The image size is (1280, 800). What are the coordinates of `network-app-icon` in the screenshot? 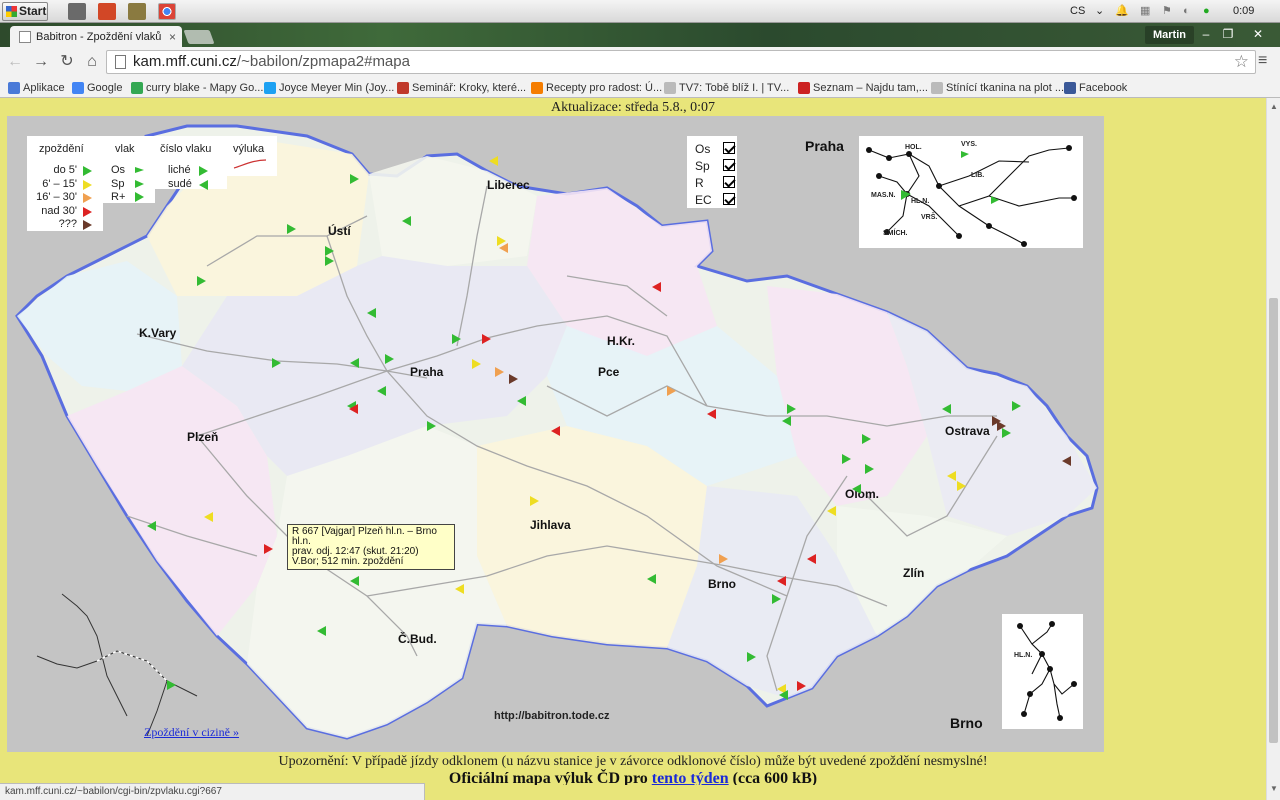 It's located at (77, 11).